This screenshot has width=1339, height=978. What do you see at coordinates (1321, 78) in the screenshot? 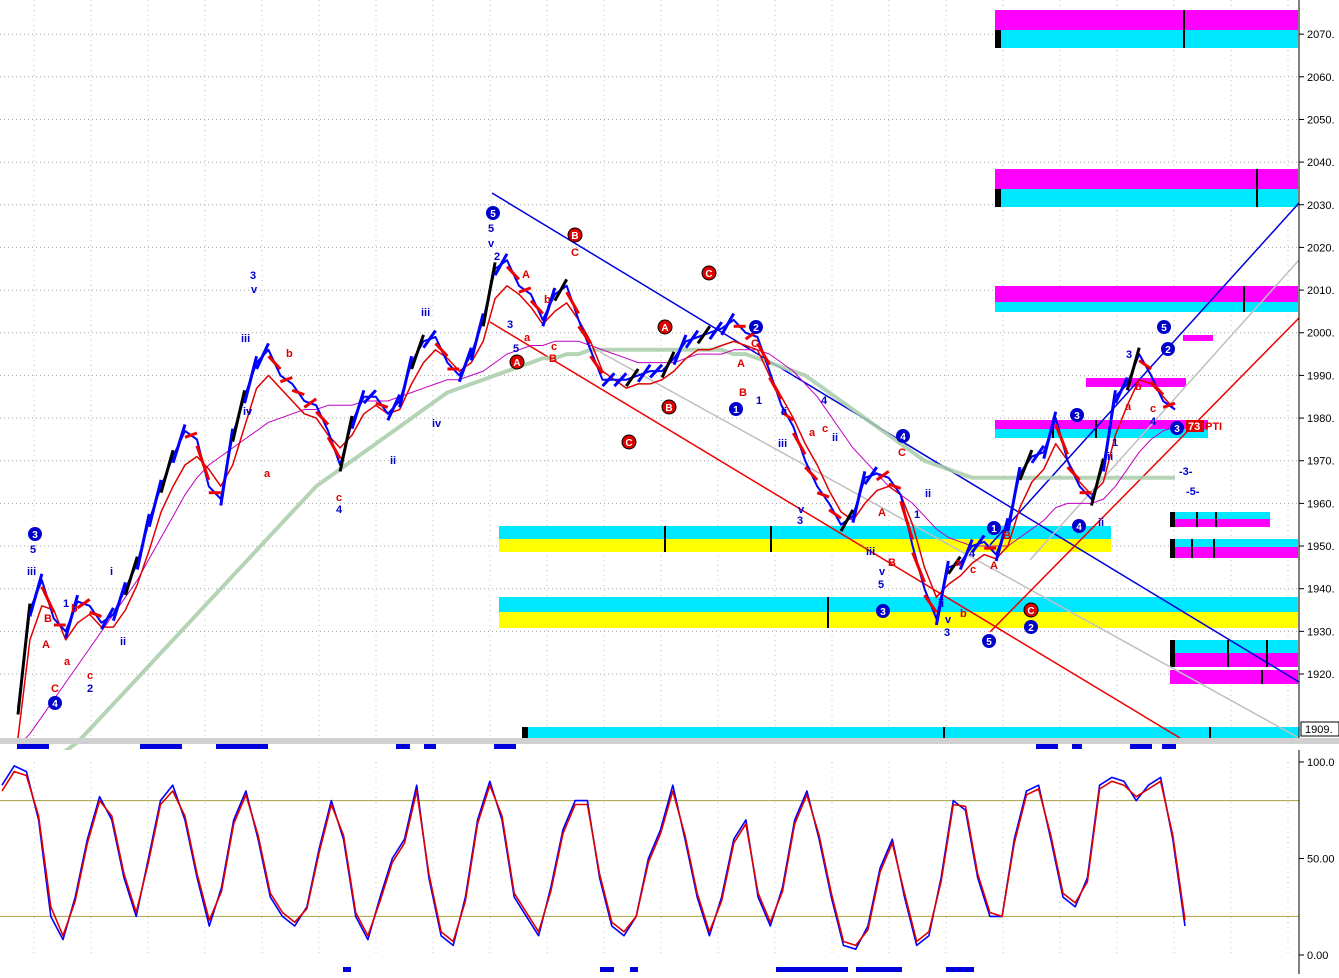
I see `price-tick-label: 2060.` at bounding box center [1321, 78].